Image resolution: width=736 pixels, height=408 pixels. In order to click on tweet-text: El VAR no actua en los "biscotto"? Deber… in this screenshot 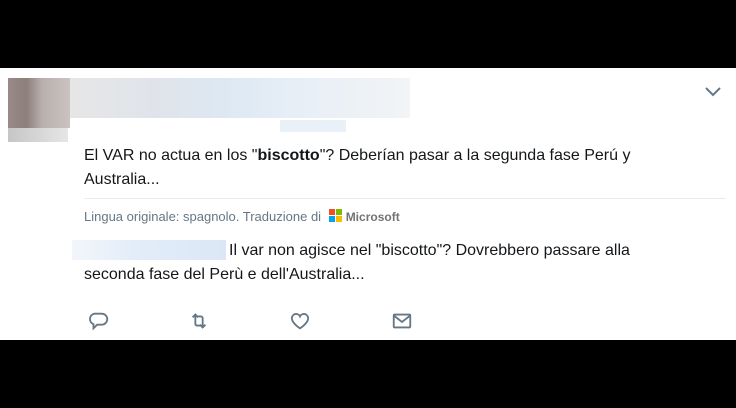, I will do `click(364, 168)`.